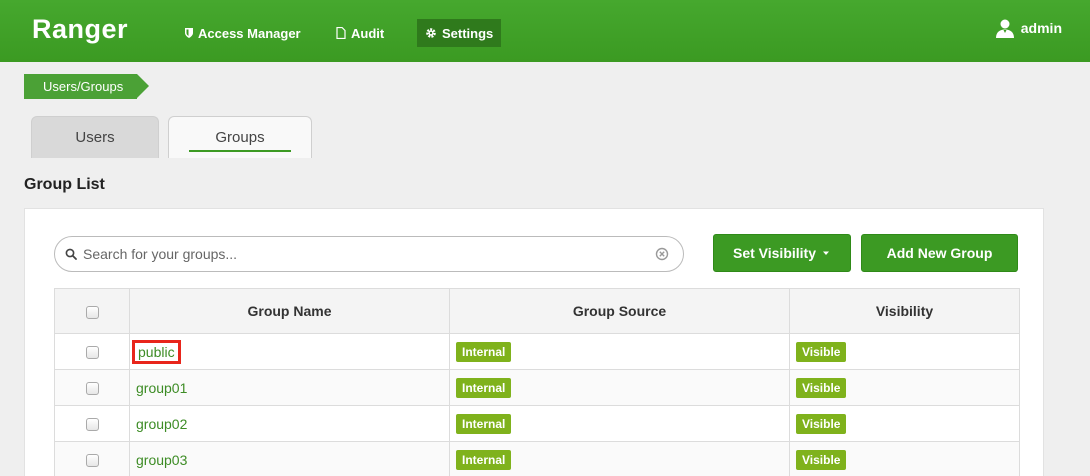  What do you see at coordinates (431, 33) in the screenshot?
I see `gear-icon` at bounding box center [431, 33].